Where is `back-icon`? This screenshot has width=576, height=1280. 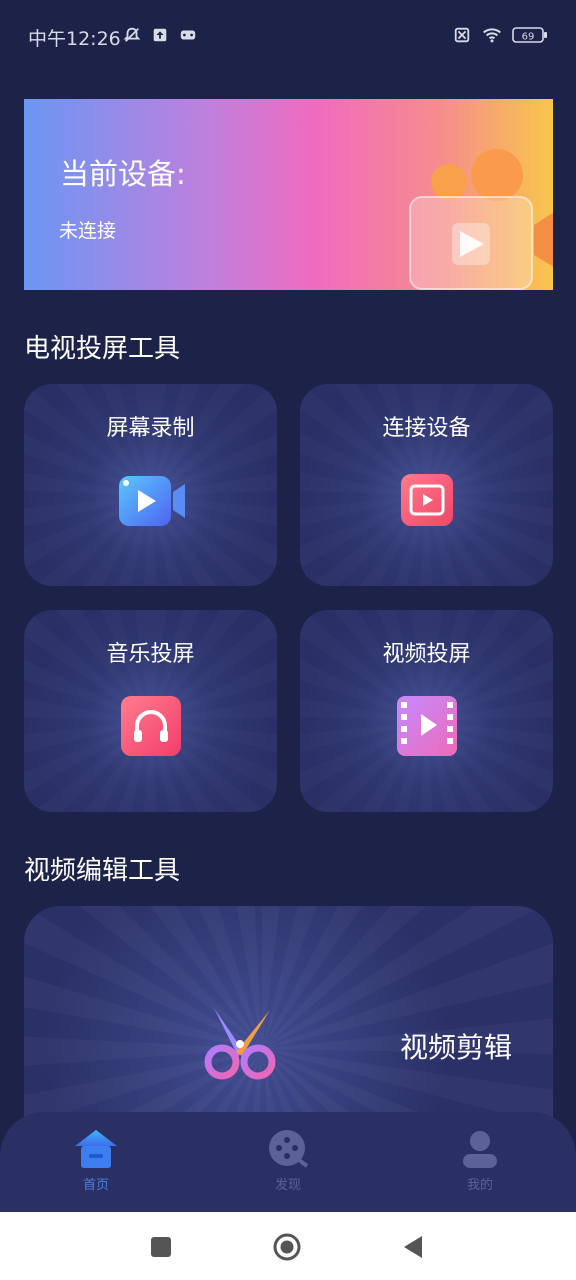 back-icon is located at coordinates (413, 1247).